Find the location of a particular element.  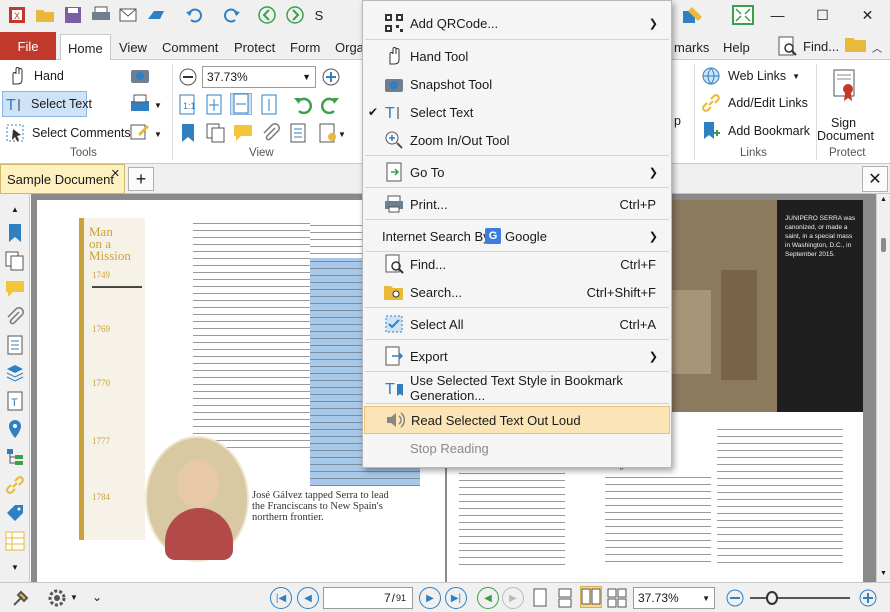

web-links-button: Web Links ▼ is located at coordinates (750, 76).